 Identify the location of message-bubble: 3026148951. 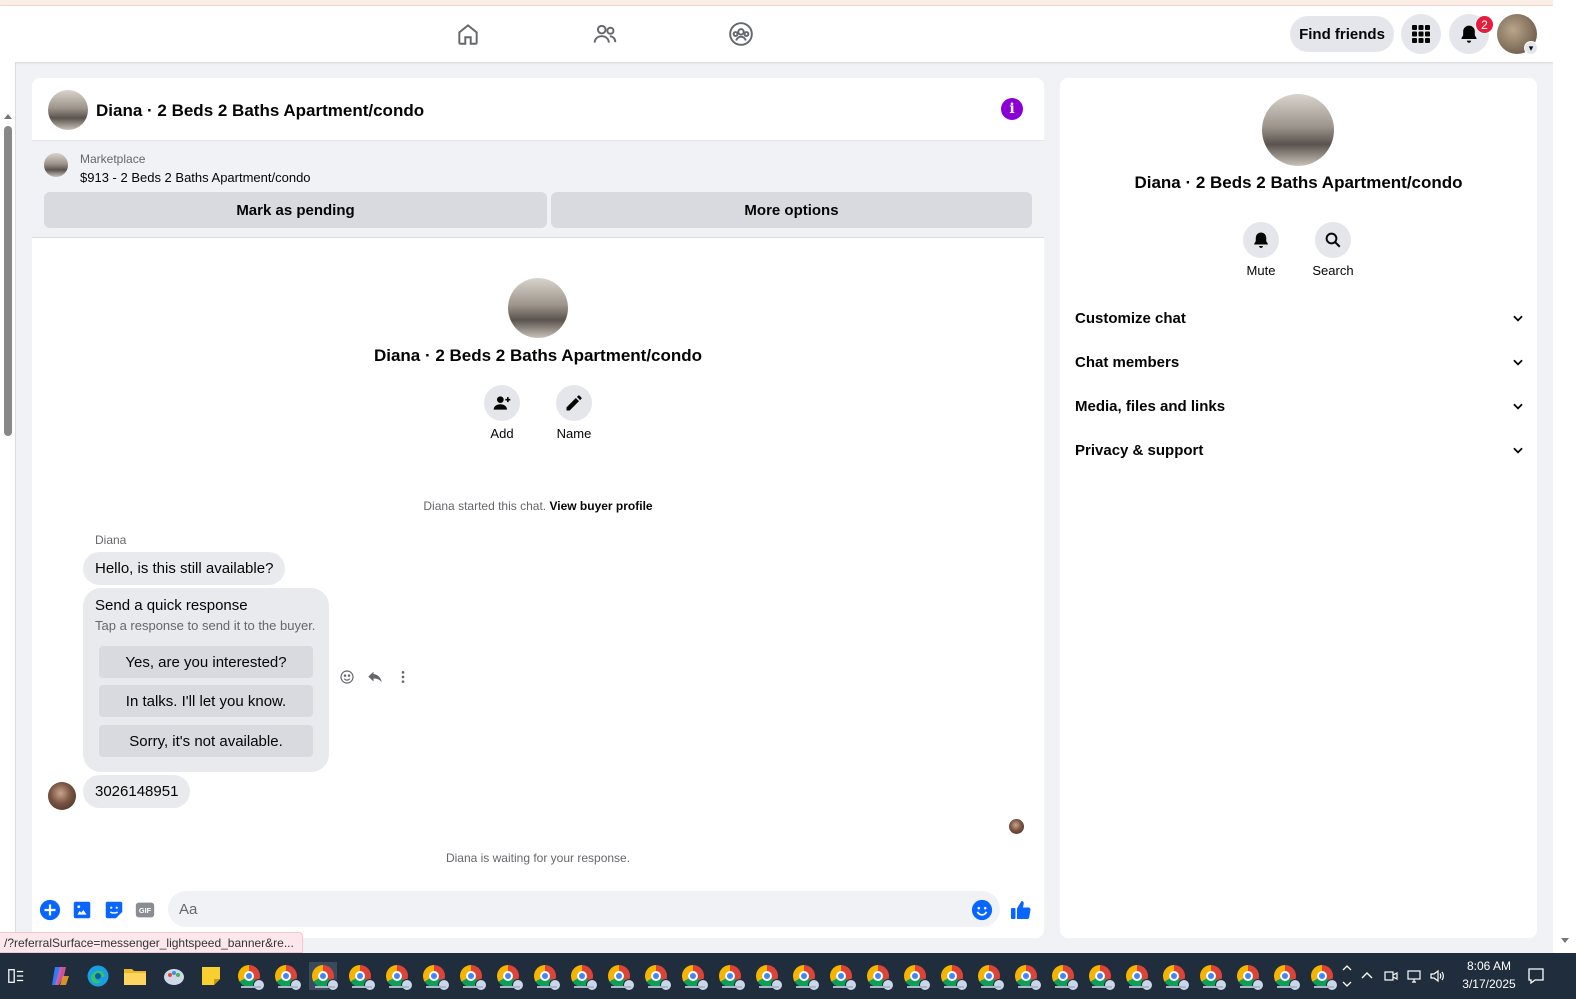
(137, 791).